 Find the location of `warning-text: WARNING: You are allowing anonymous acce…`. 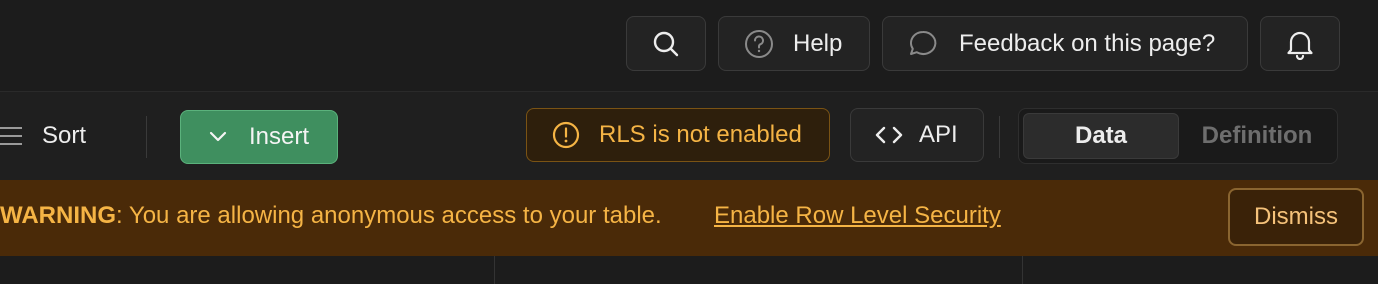

warning-text: WARNING: You are allowing anonymous acce… is located at coordinates (331, 216).